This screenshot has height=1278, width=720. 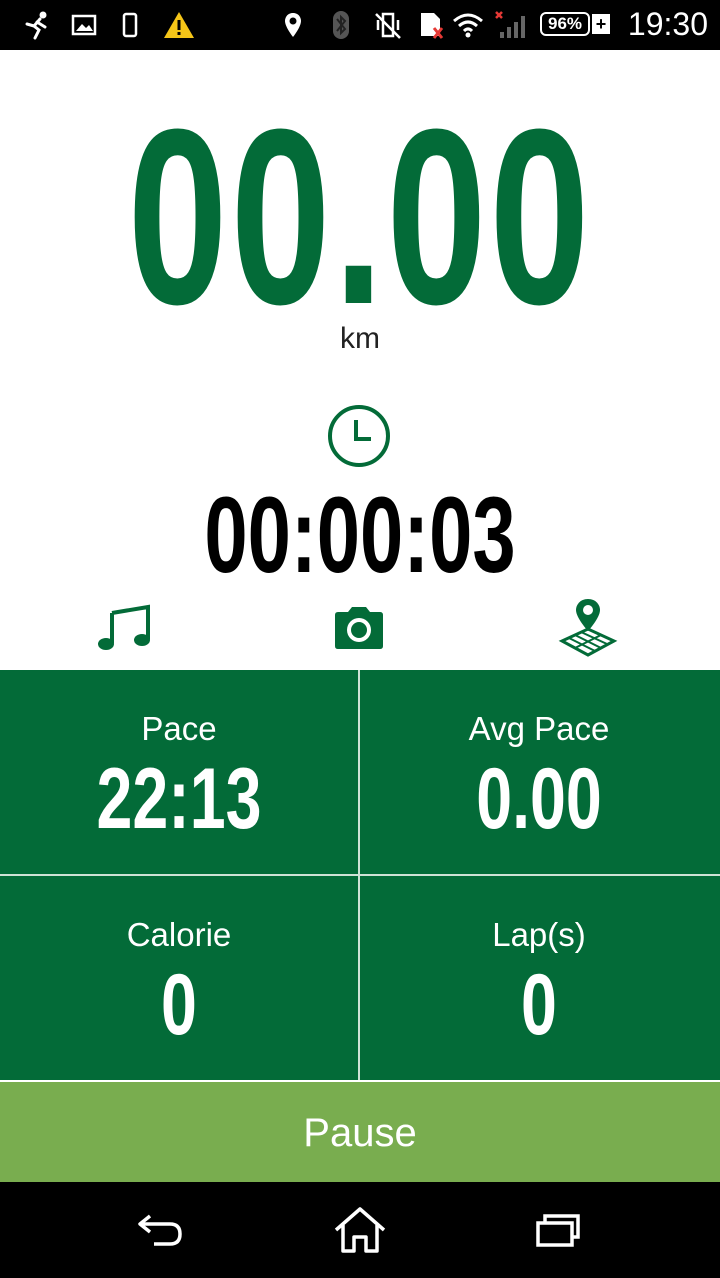 I want to click on elapsed-time: 00:00:03, so click(x=360, y=534).